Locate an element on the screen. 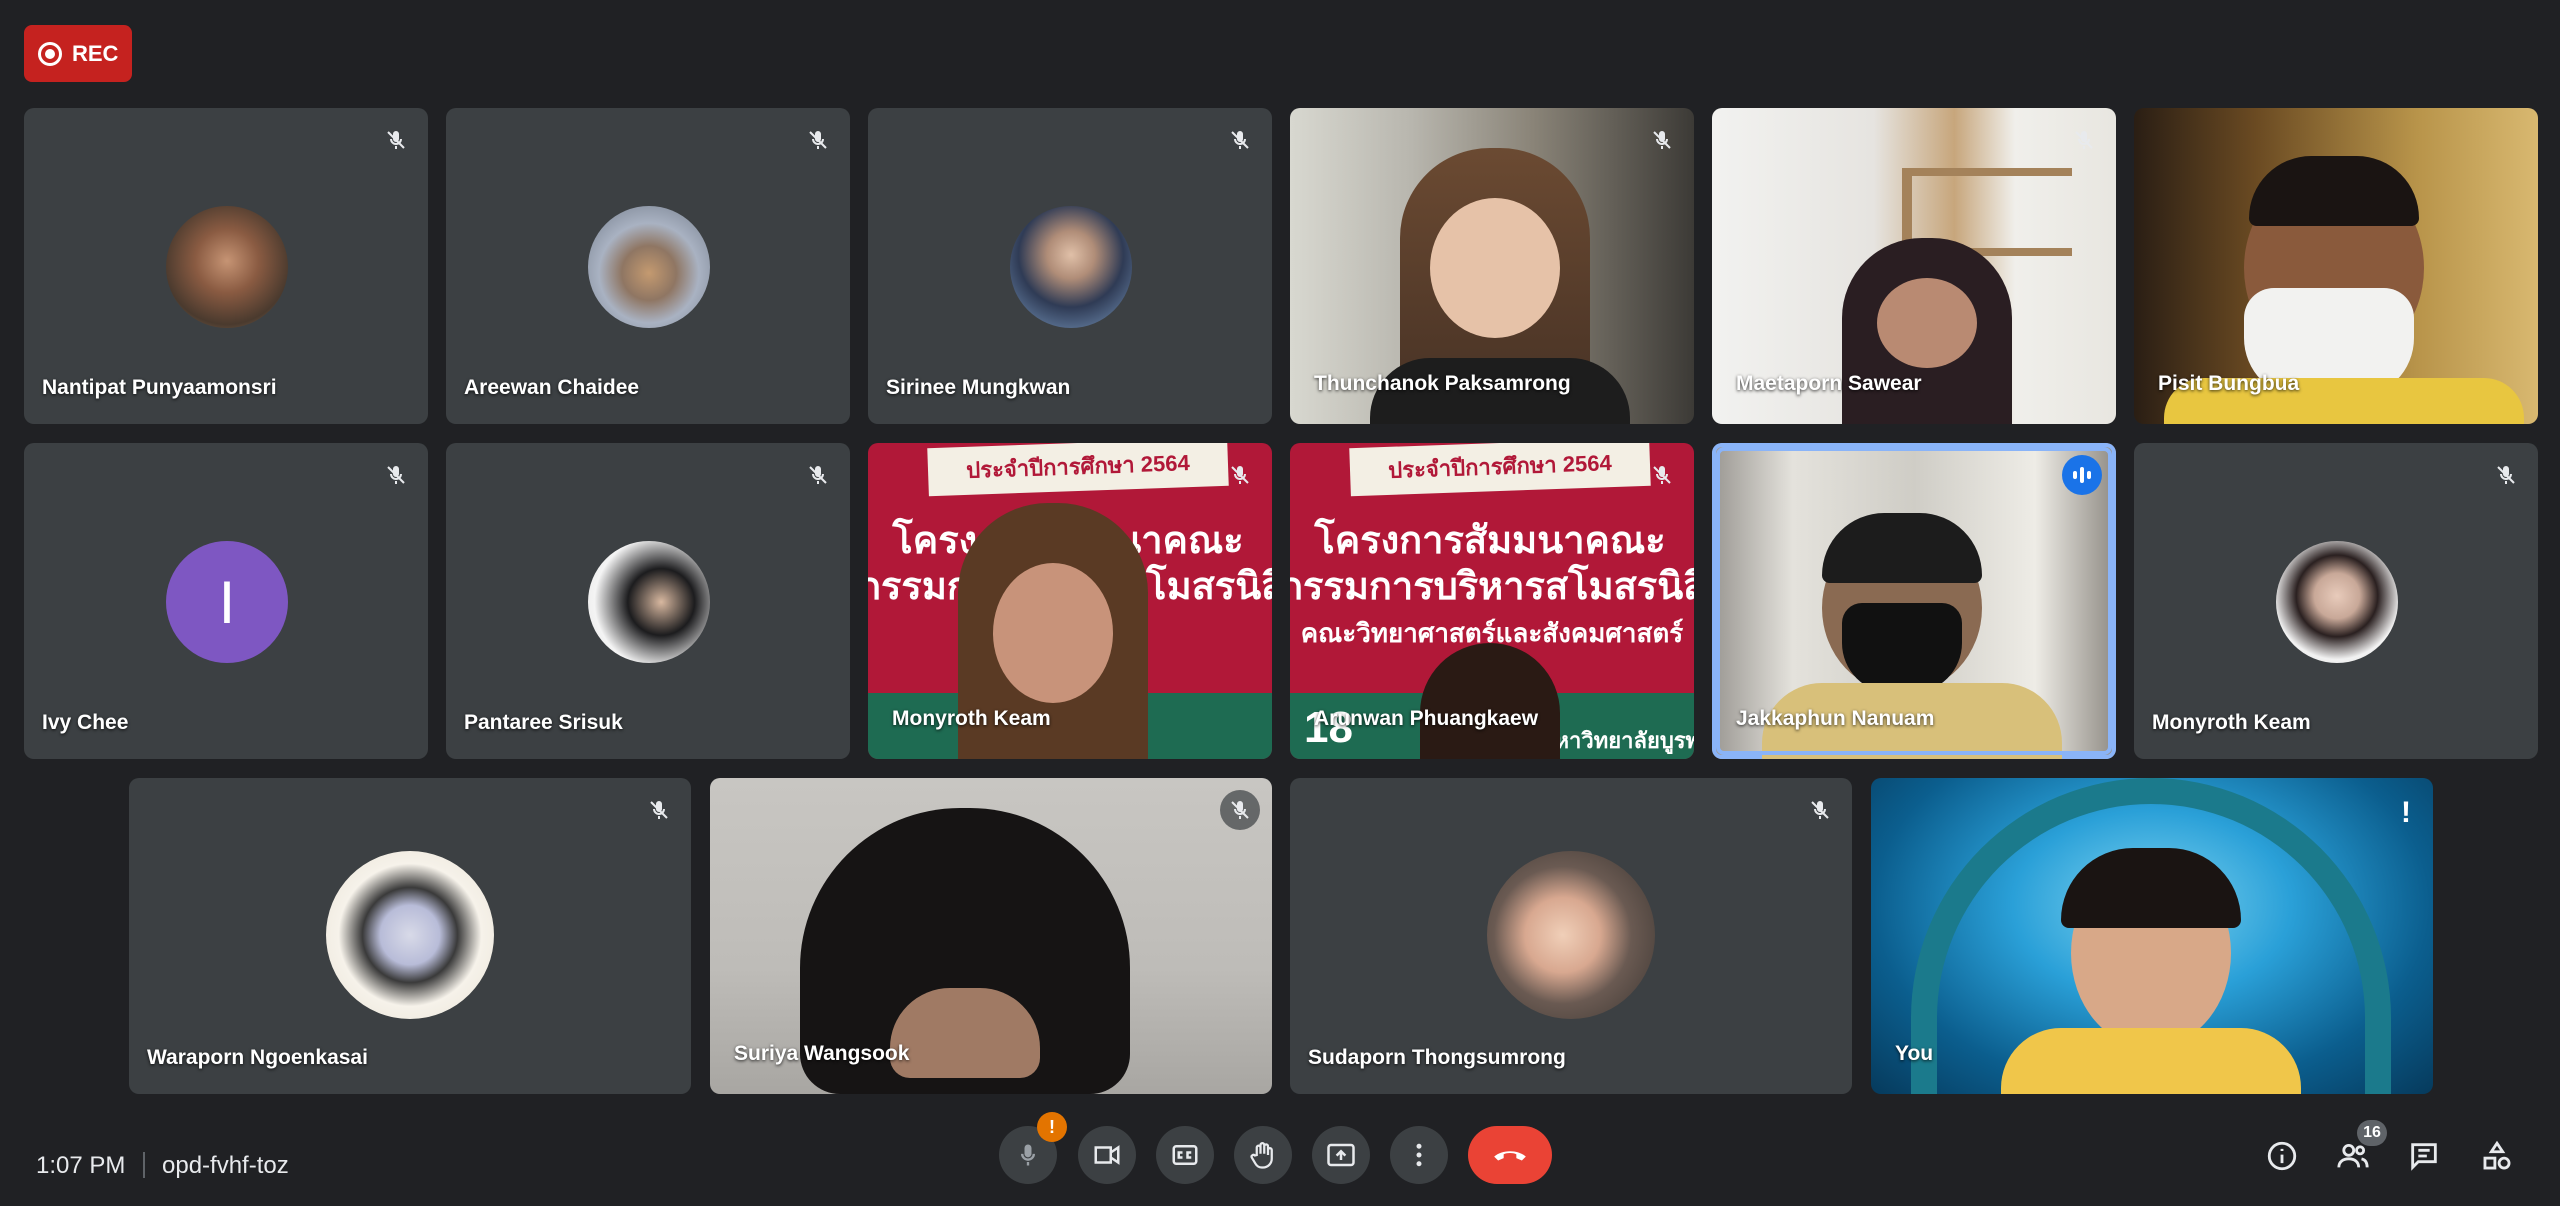 This screenshot has height=1206, width=2560. present-screen-button is located at coordinates (1341, 1155).